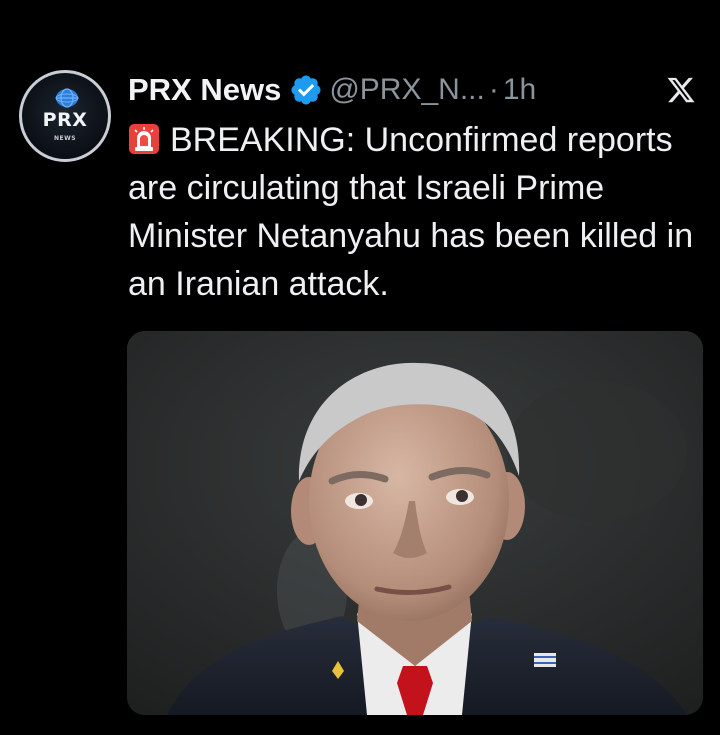  Describe the element at coordinates (67, 98) in the screenshot. I see `globe-logo-icon` at that location.